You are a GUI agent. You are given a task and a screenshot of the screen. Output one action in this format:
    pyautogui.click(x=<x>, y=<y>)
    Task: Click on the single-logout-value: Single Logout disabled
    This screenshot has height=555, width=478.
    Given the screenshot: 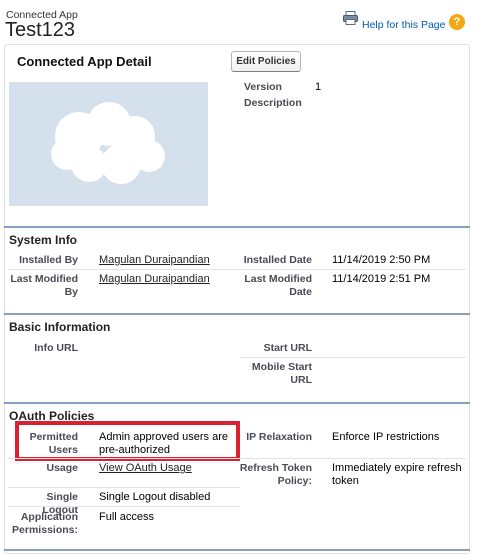 What is the action you would take?
    pyautogui.click(x=155, y=497)
    